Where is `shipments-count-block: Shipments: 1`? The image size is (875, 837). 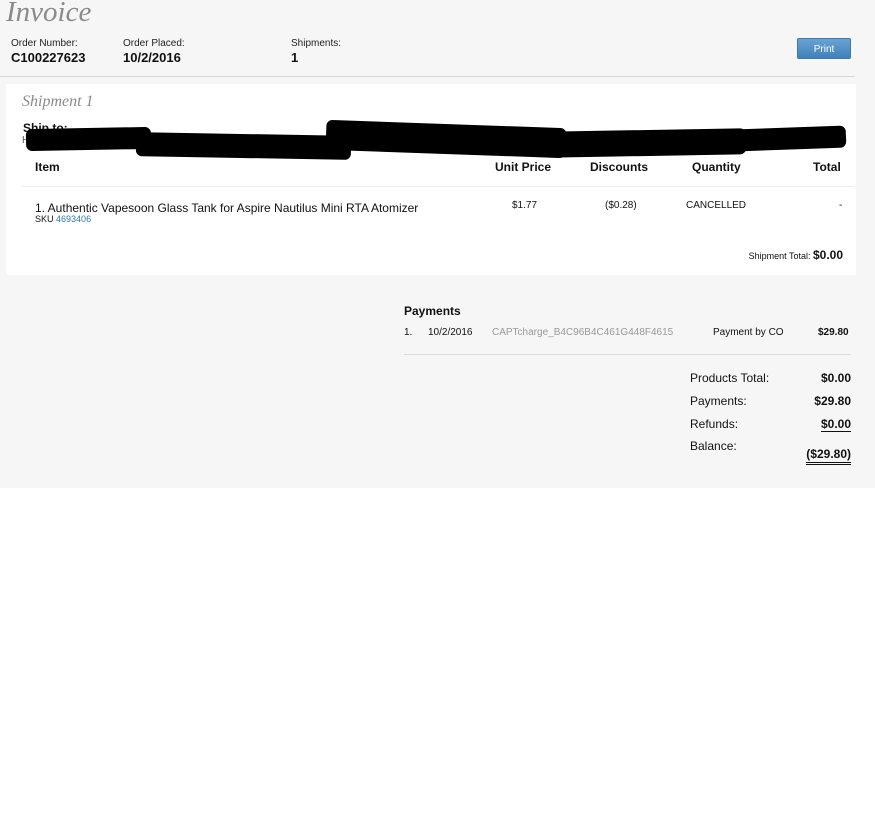 shipments-count-block: Shipments: 1 is located at coordinates (316, 52).